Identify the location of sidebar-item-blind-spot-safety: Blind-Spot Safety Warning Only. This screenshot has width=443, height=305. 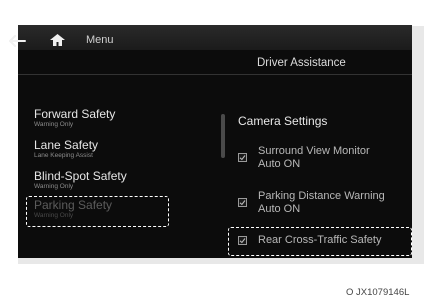
(80, 180).